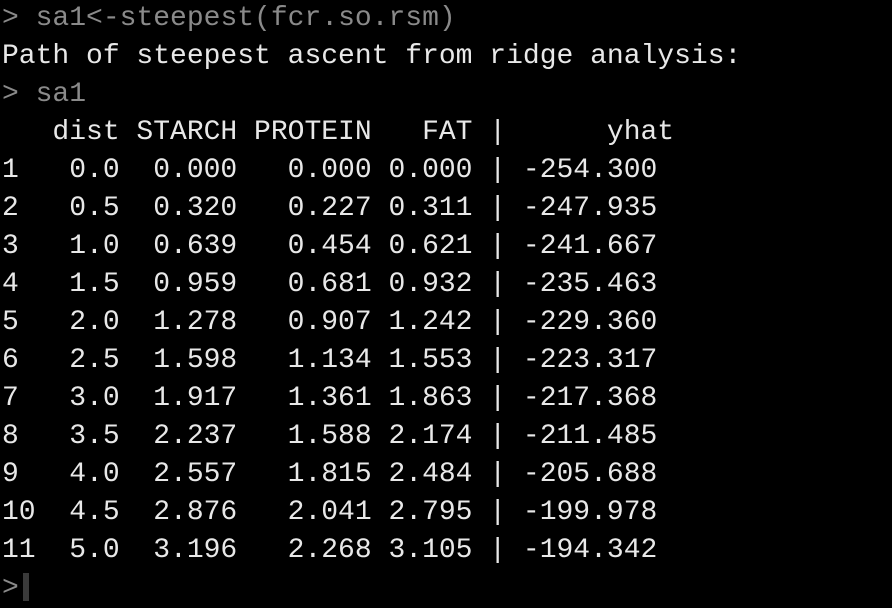 The height and width of the screenshot is (608, 892). I want to click on command-text: sa1, so click(61, 94).